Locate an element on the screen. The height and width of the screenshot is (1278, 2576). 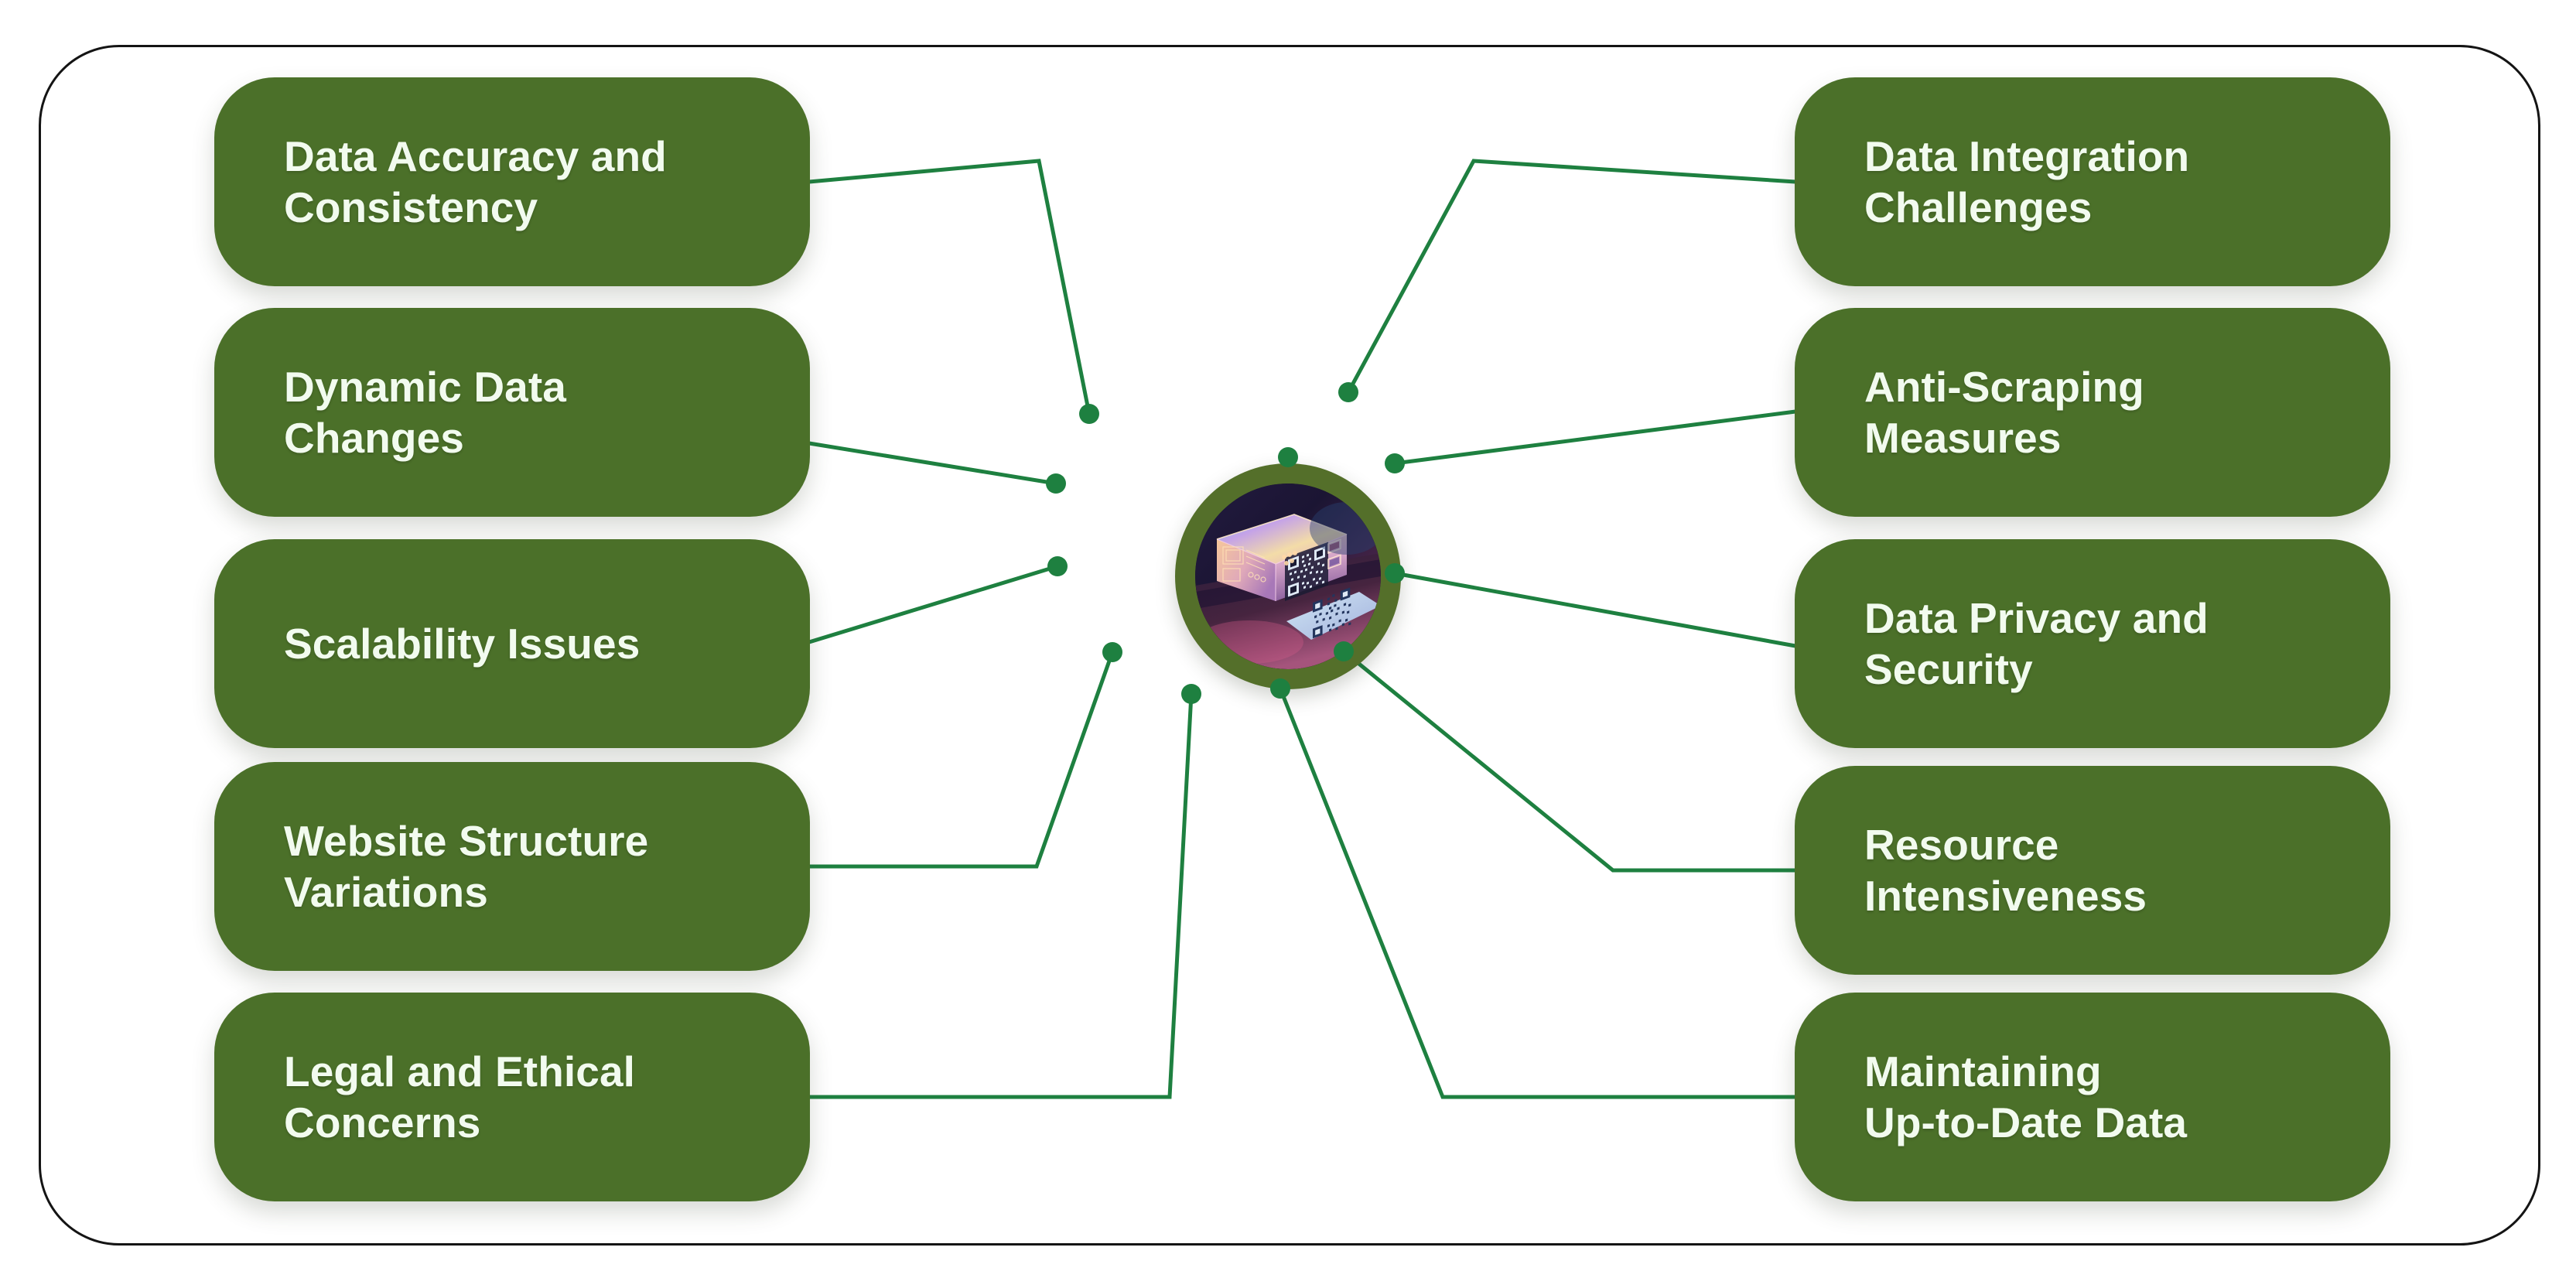
qr-package-image is located at coordinates (1288, 576).